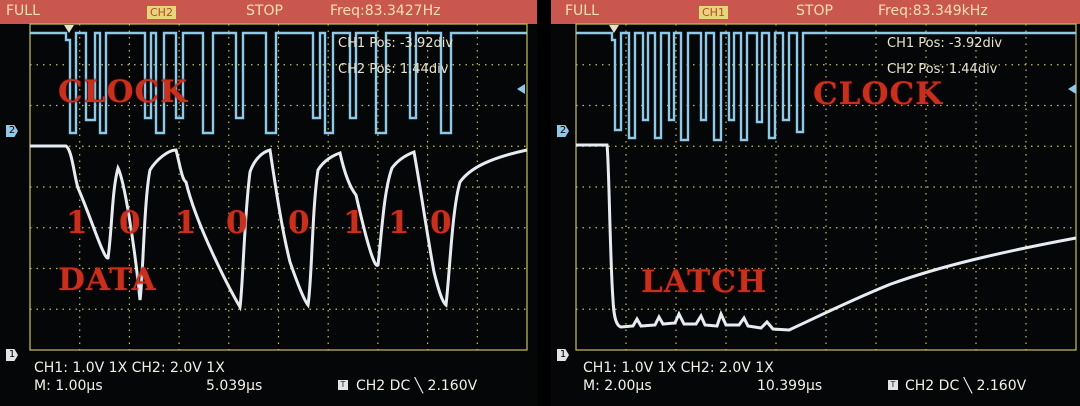 Image resolution: width=1080 pixels, height=406 pixels. What do you see at coordinates (617, 386) in the screenshot?
I see `timebase: M: 2.00µs` at bounding box center [617, 386].